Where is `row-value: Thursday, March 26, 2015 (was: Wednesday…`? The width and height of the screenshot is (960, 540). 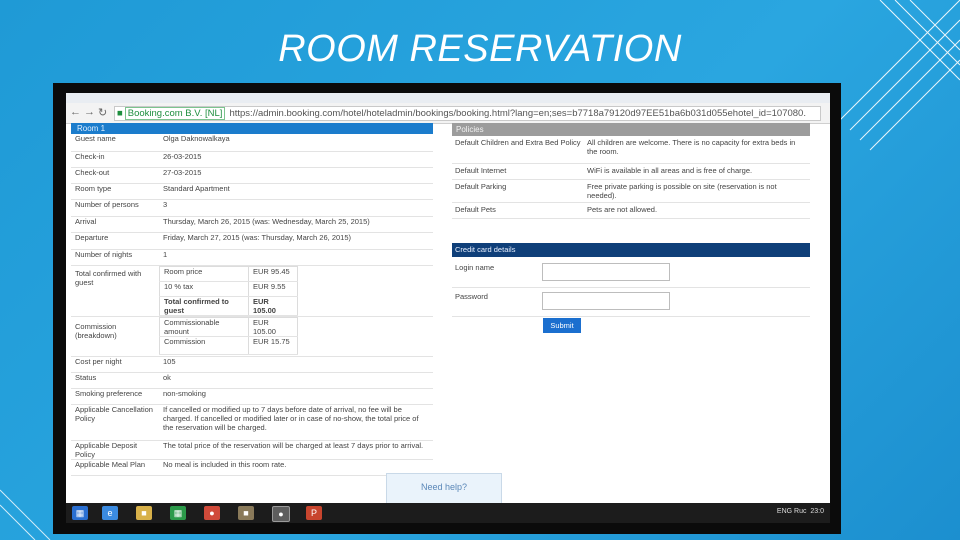
row-value: Thursday, March 26, 2015 (was: Wednesday… is located at coordinates (296, 224).